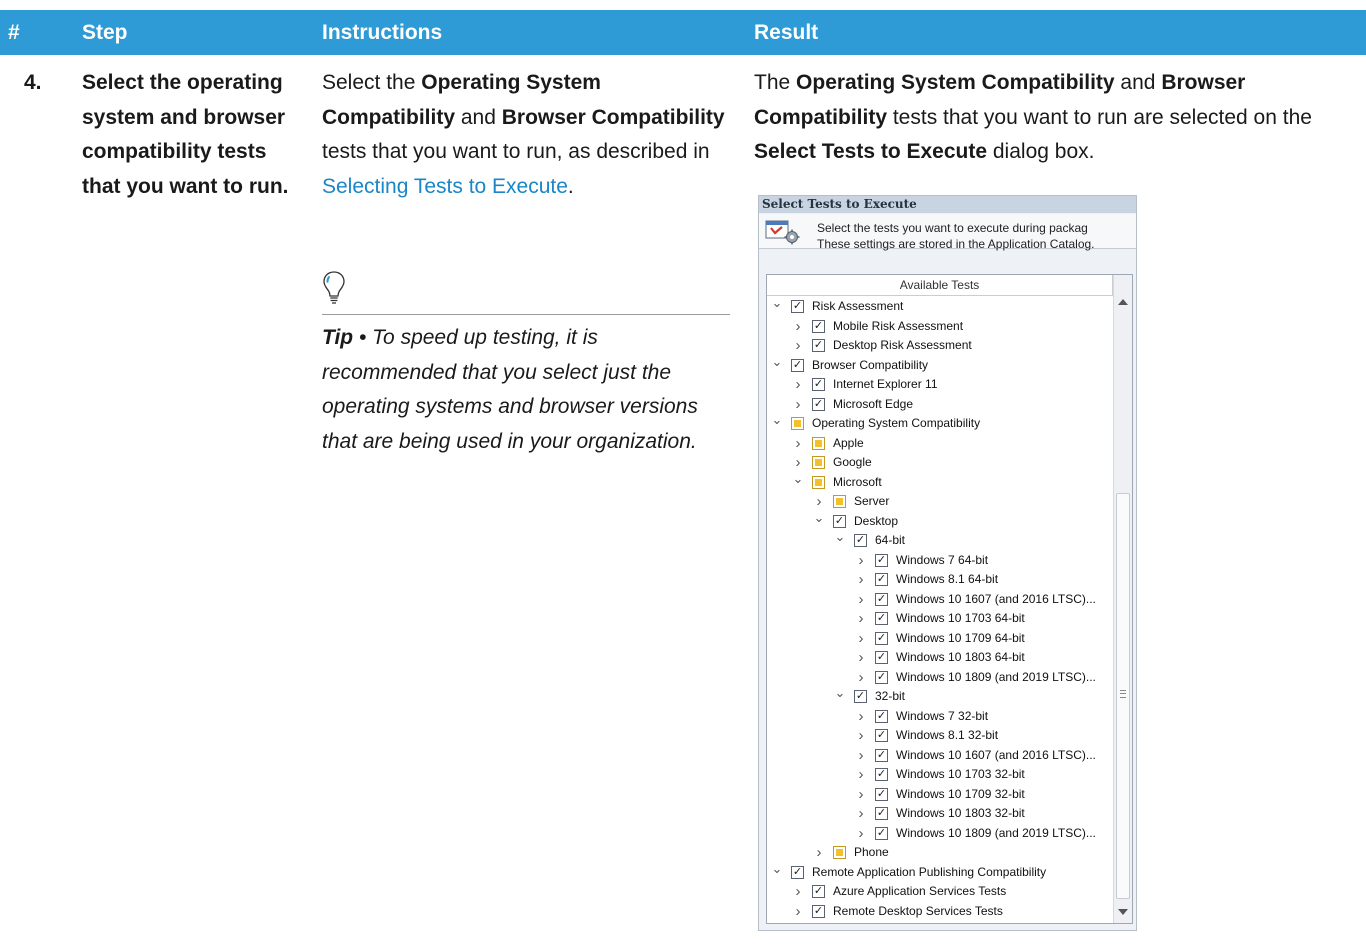 This screenshot has height=949, width=1366. I want to click on tree-item: › ✓ Windows 7 64-bit, so click(939, 560).